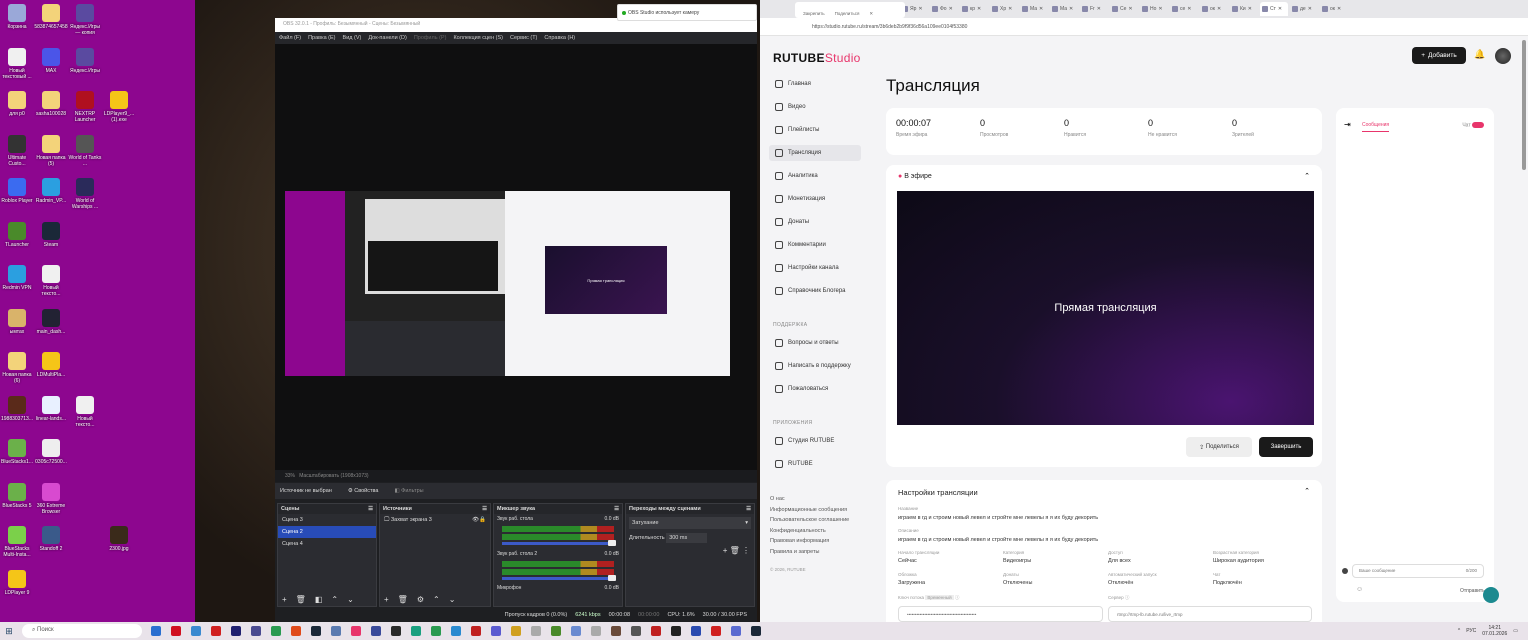 This screenshot has height=640, width=1528. Describe the element at coordinates (436, 599) in the screenshot. I see `up-icon: ⌃` at that location.